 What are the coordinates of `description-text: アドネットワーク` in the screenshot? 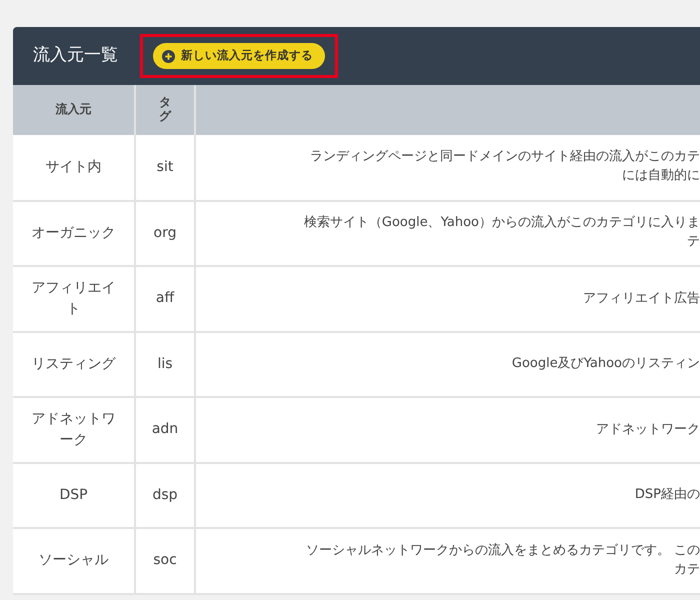 It's located at (648, 429).